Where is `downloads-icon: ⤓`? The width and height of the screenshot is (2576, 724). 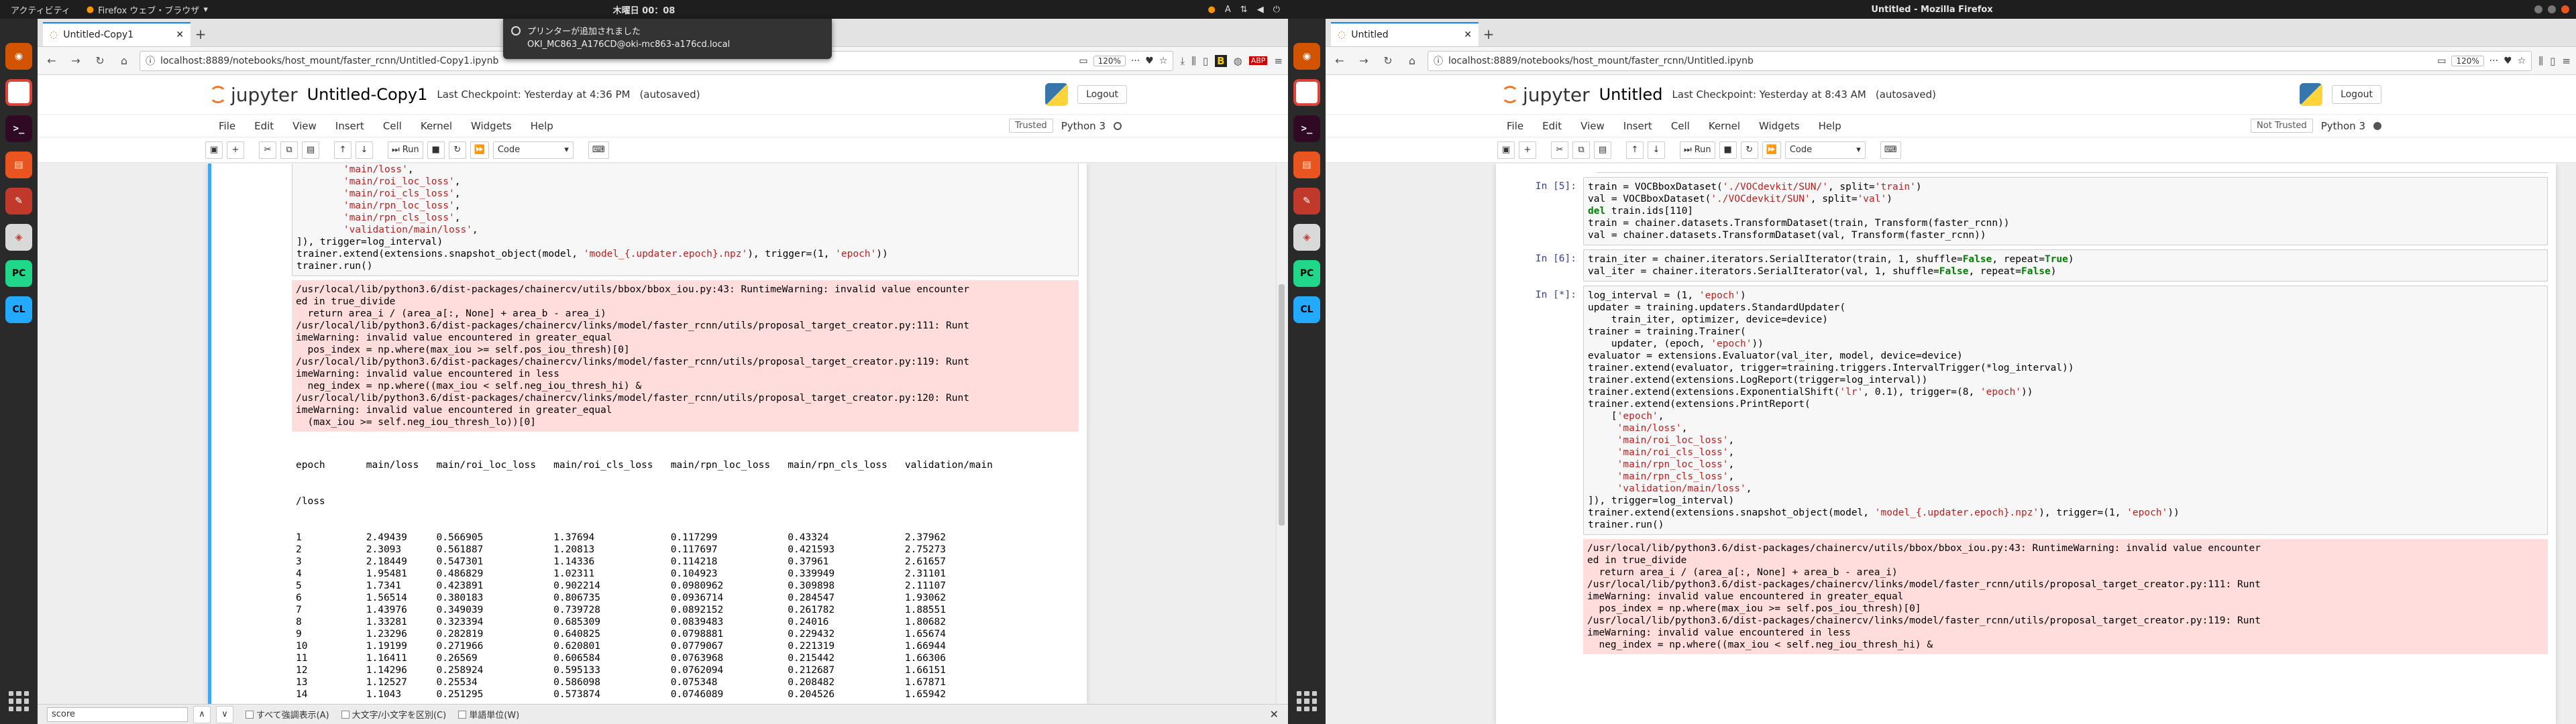
downloads-icon: ⤓ is located at coordinates (1182, 61).